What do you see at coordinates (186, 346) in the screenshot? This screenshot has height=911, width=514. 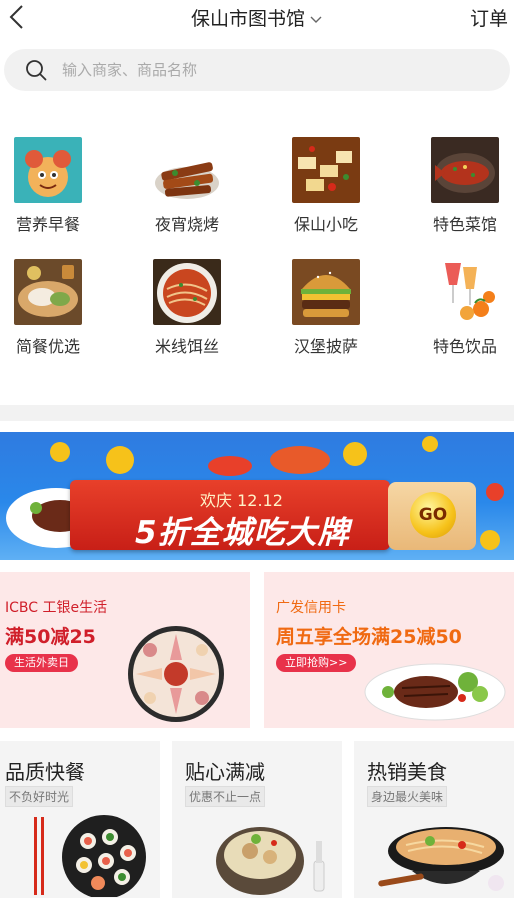 I see `category-label: 米线饵丝` at bounding box center [186, 346].